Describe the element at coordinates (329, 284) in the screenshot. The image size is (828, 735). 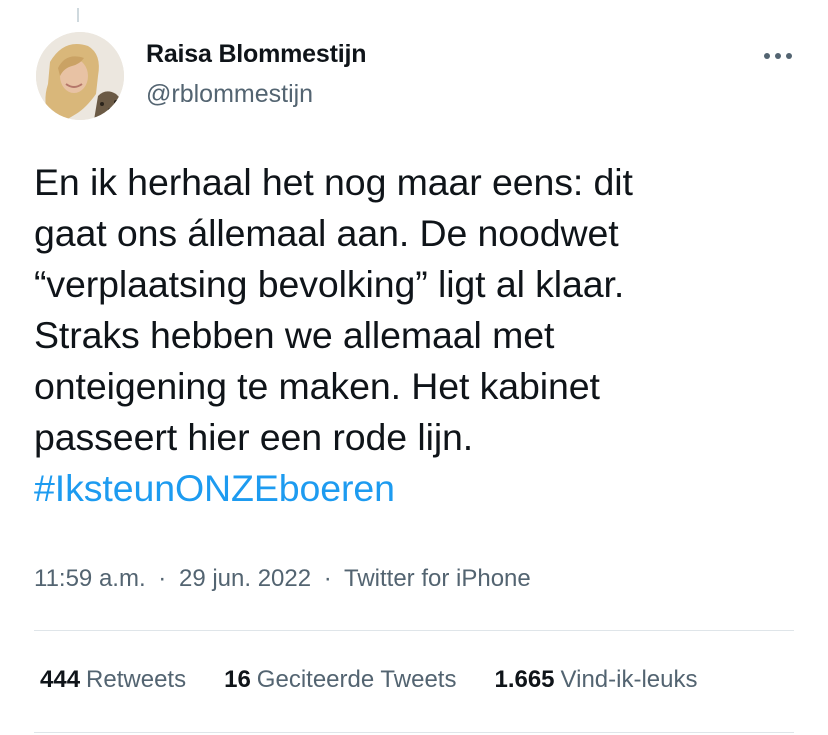
I see `tweet-text-line: “verplaatsing bevolking” ligt al klaar.` at that location.